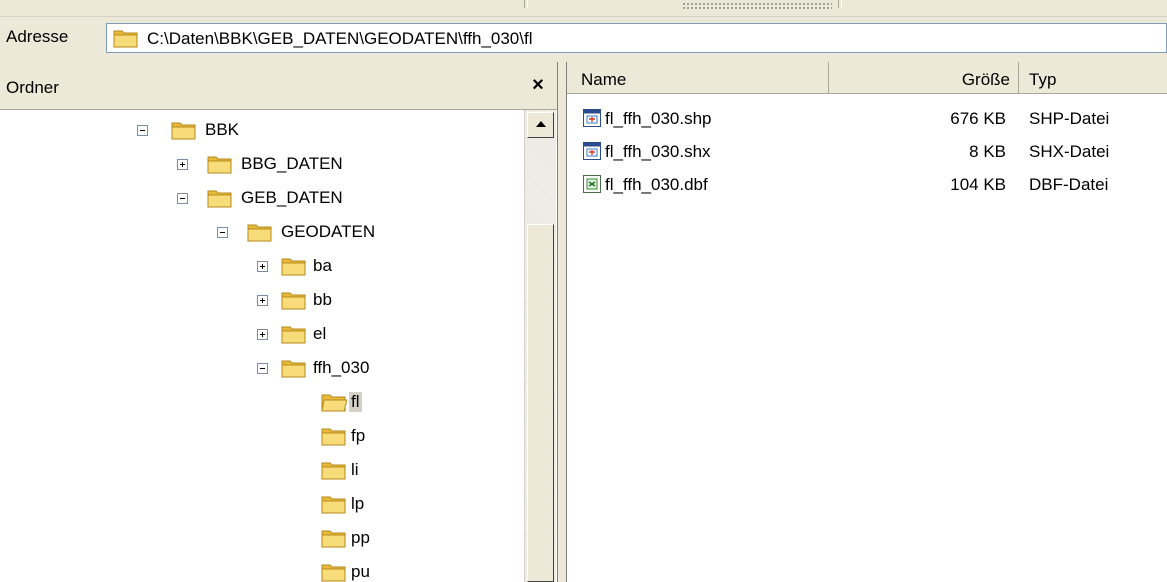  Describe the element at coordinates (1069, 184) in the screenshot. I see `file-type: DBF-Datei` at that location.